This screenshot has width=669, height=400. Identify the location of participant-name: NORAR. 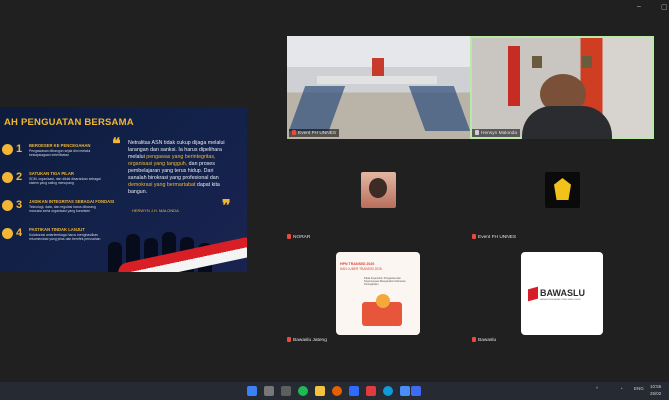
(298, 237).